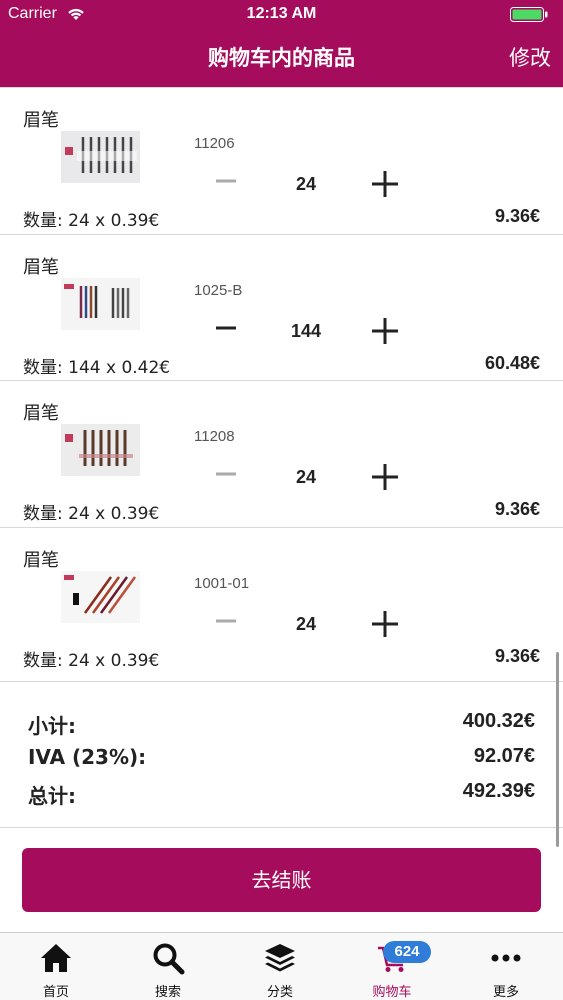 This screenshot has width=563, height=1000. I want to click on scroll-indicator, so click(557, 749).